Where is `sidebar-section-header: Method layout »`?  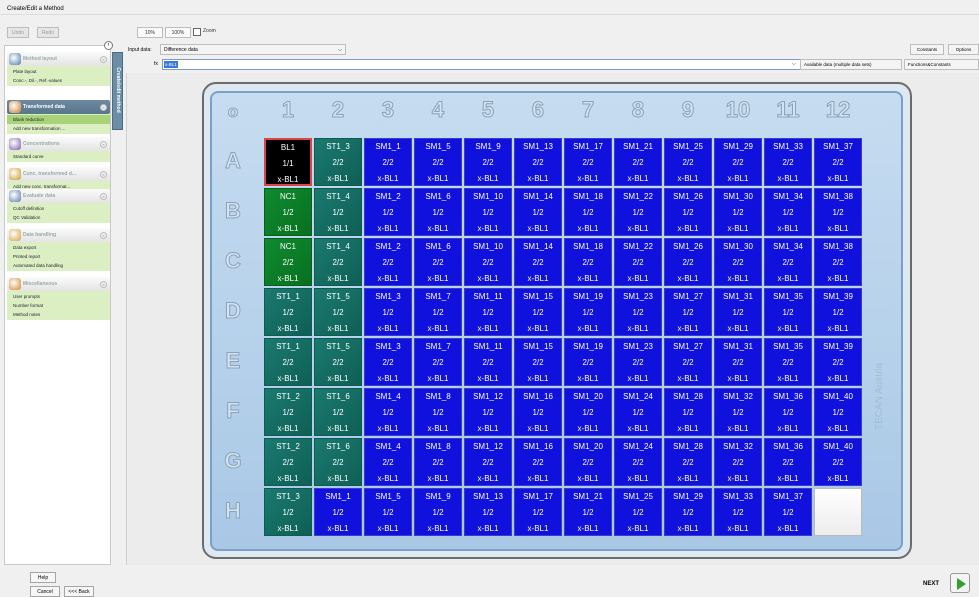 sidebar-section-header: Method layout » is located at coordinates (58, 59).